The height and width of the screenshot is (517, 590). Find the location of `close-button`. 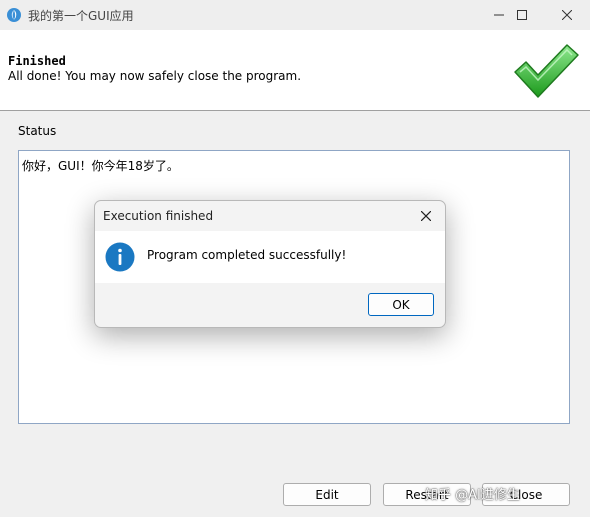

close-button is located at coordinates (567, 15).